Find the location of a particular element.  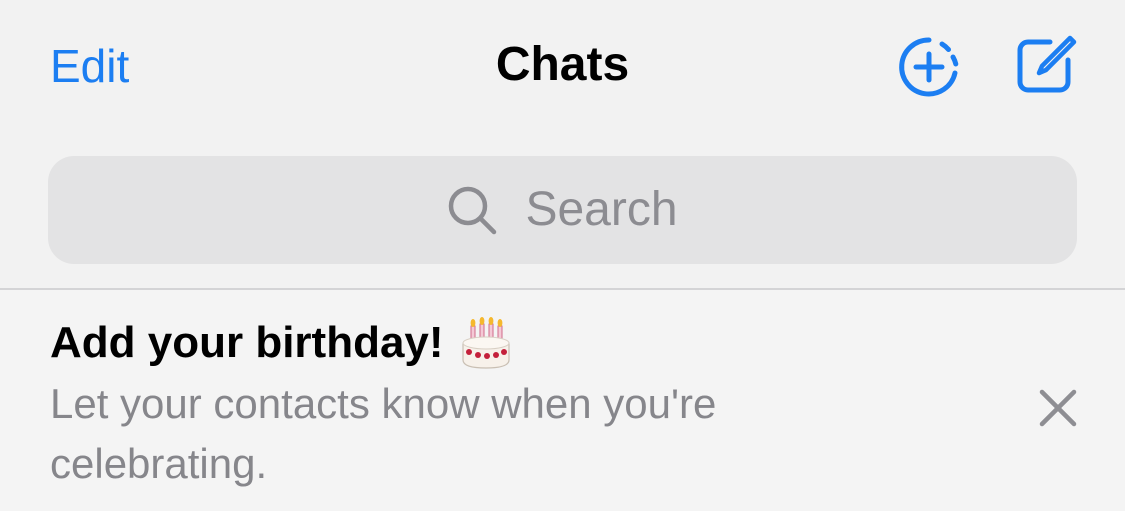

add-status-button is located at coordinates (929, 67).